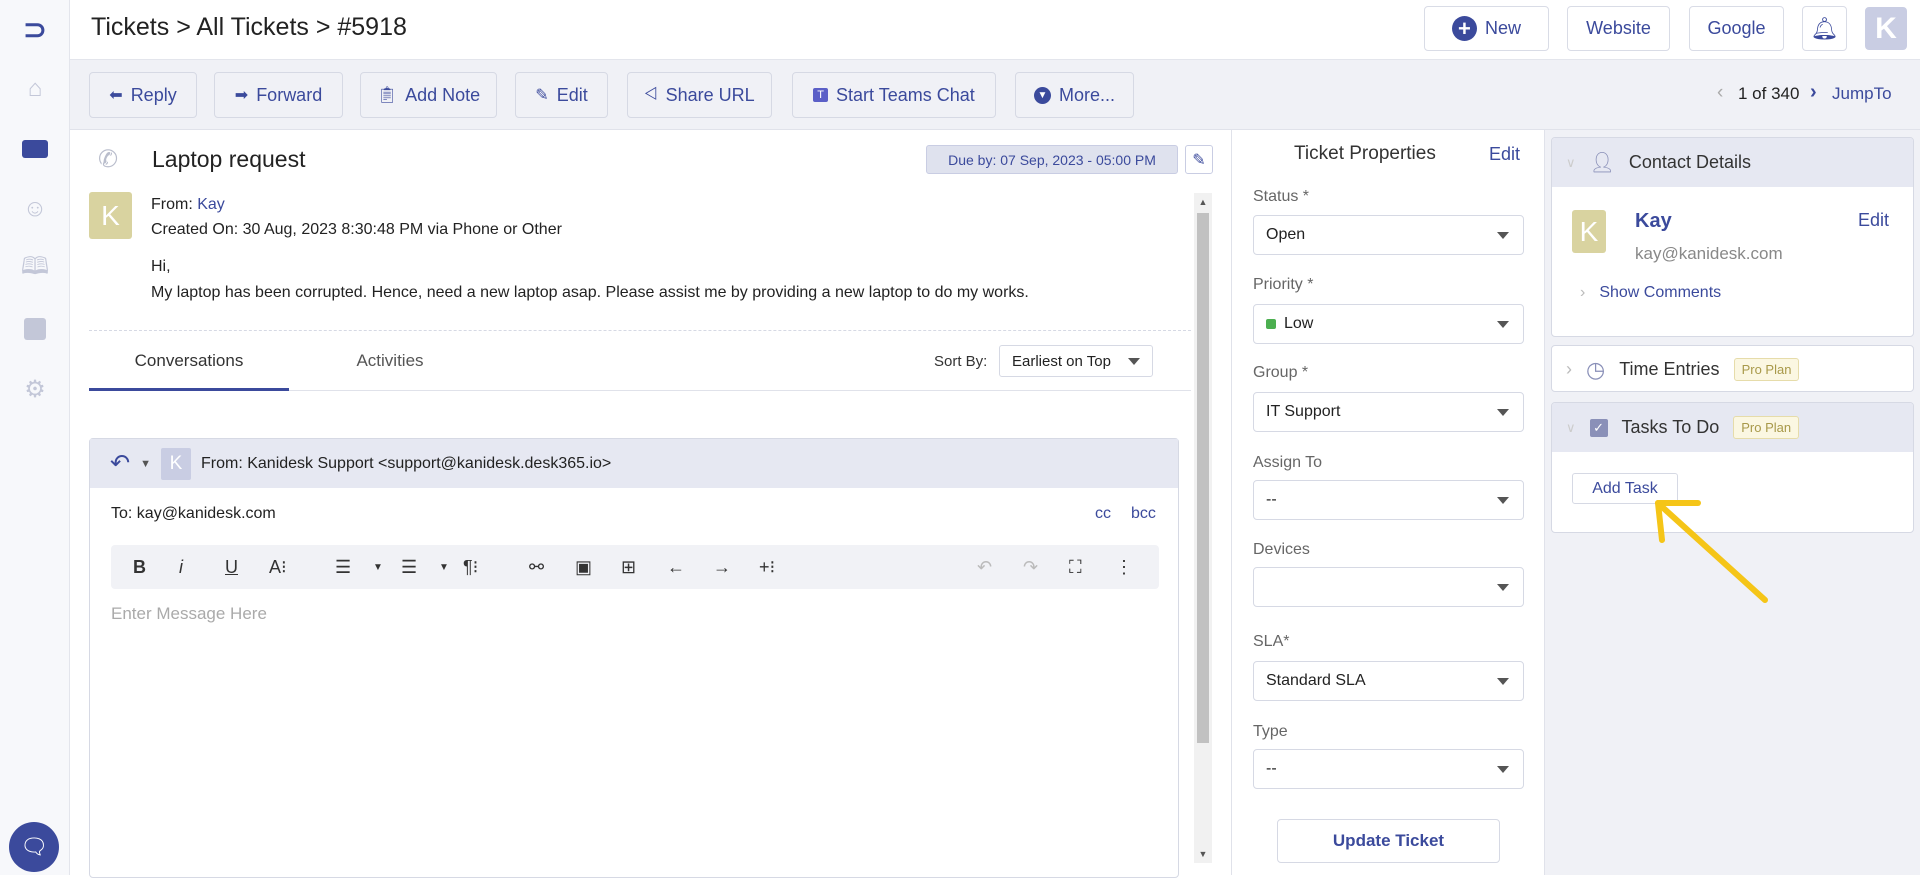 The width and height of the screenshot is (1920, 878). I want to click on tasks-title: Tasks To Do, so click(1670, 427).